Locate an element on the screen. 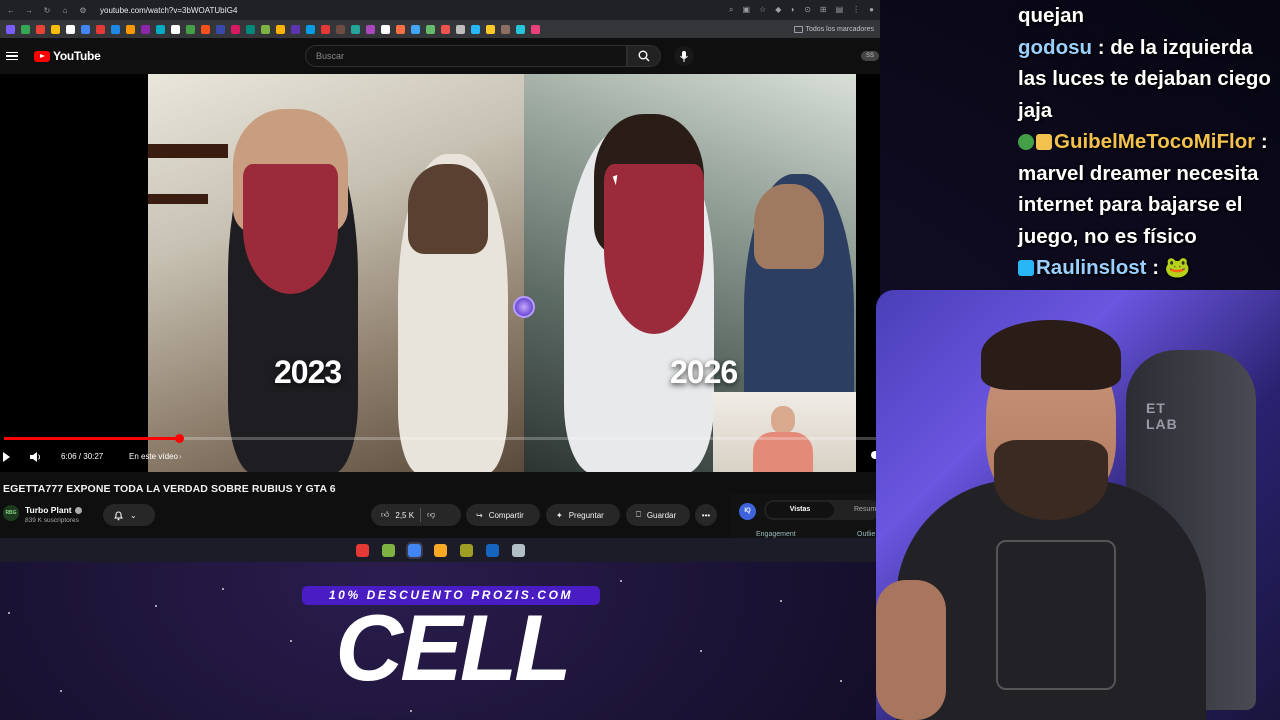 The height and width of the screenshot is (720, 1280). cube-badge-icon is located at coordinates (1026, 268).